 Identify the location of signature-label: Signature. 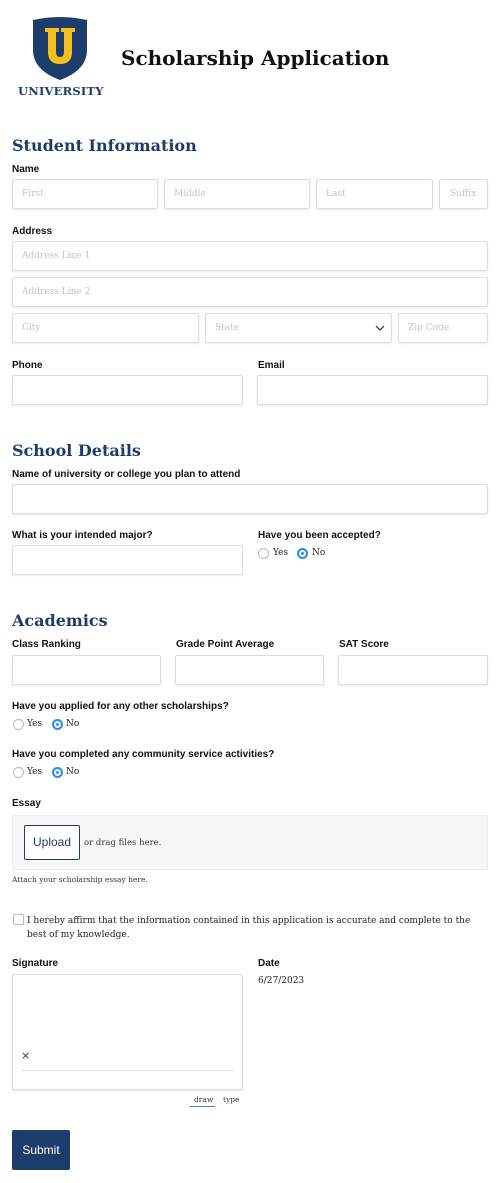
(35, 963).